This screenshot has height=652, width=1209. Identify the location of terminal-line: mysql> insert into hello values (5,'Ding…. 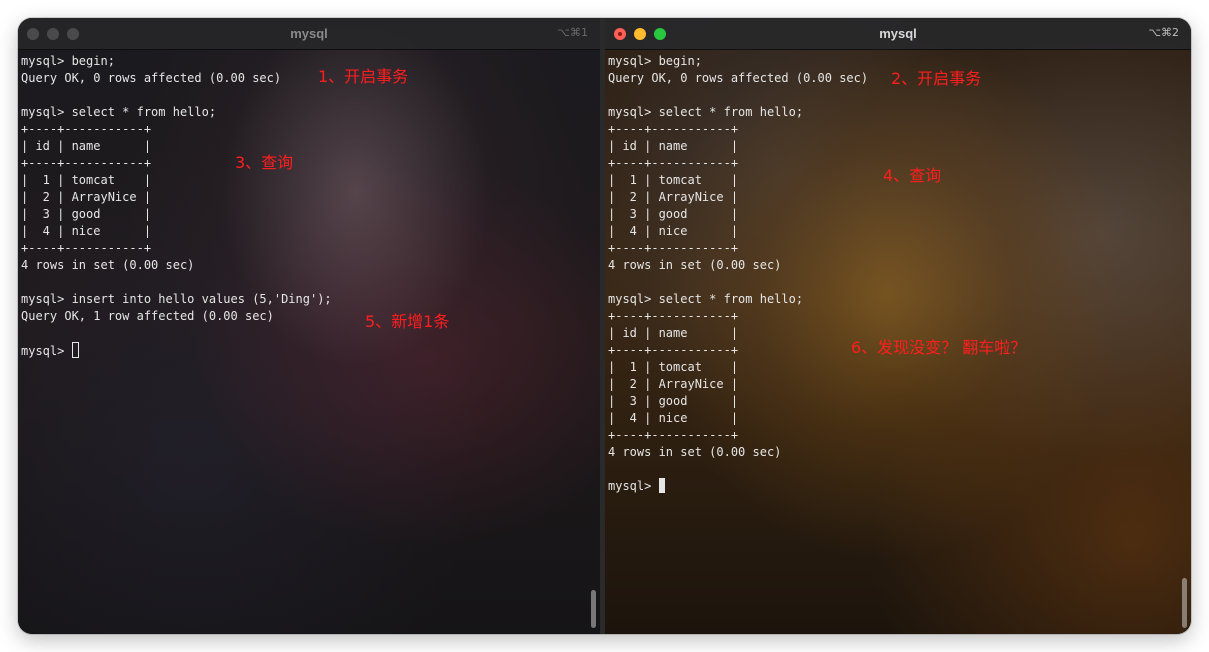
(176, 299).